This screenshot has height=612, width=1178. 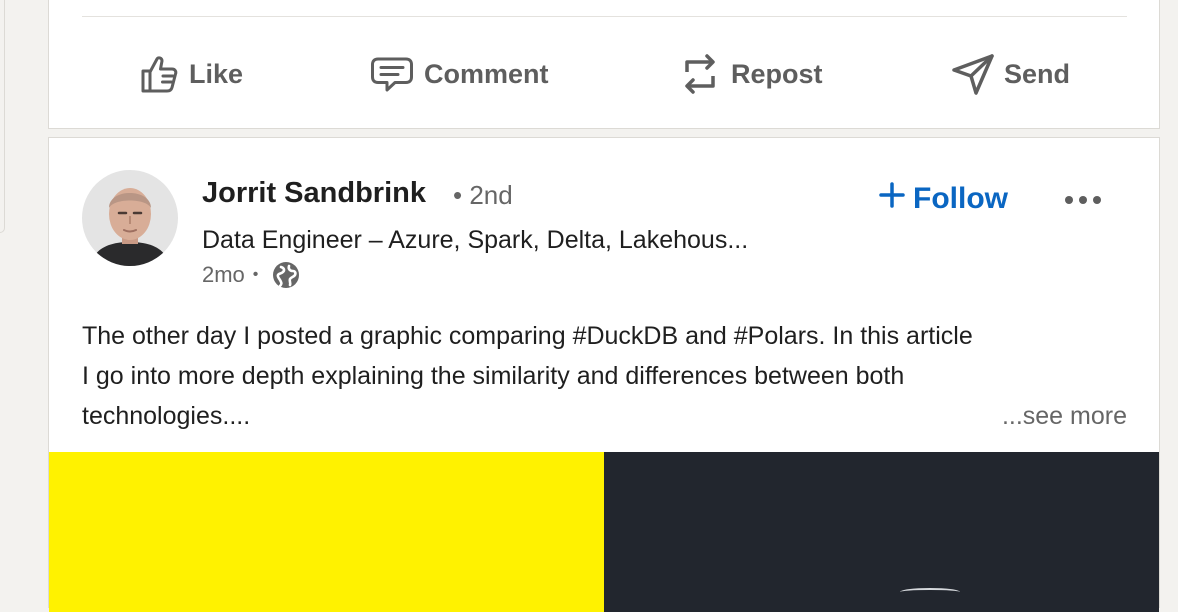 What do you see at coordinates (881, 532) in the screenshot?
I see `media-dark-panel` at bounding box center [881, 532].